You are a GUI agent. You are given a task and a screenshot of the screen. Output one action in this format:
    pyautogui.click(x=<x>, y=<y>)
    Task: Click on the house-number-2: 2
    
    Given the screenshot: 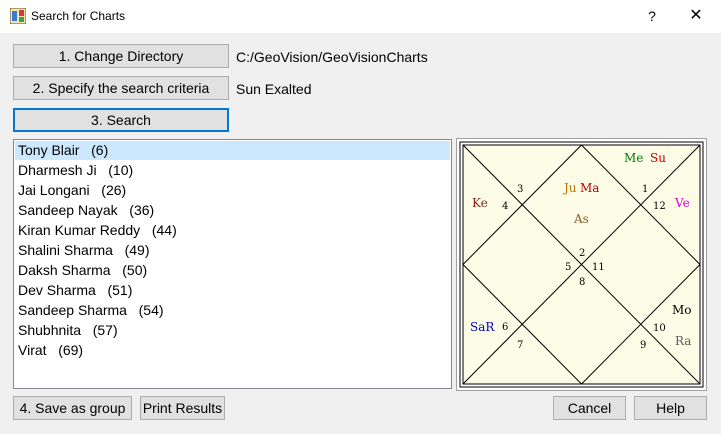 What is the action you would take?
    pyautogui.click(x=582, y=253)
    